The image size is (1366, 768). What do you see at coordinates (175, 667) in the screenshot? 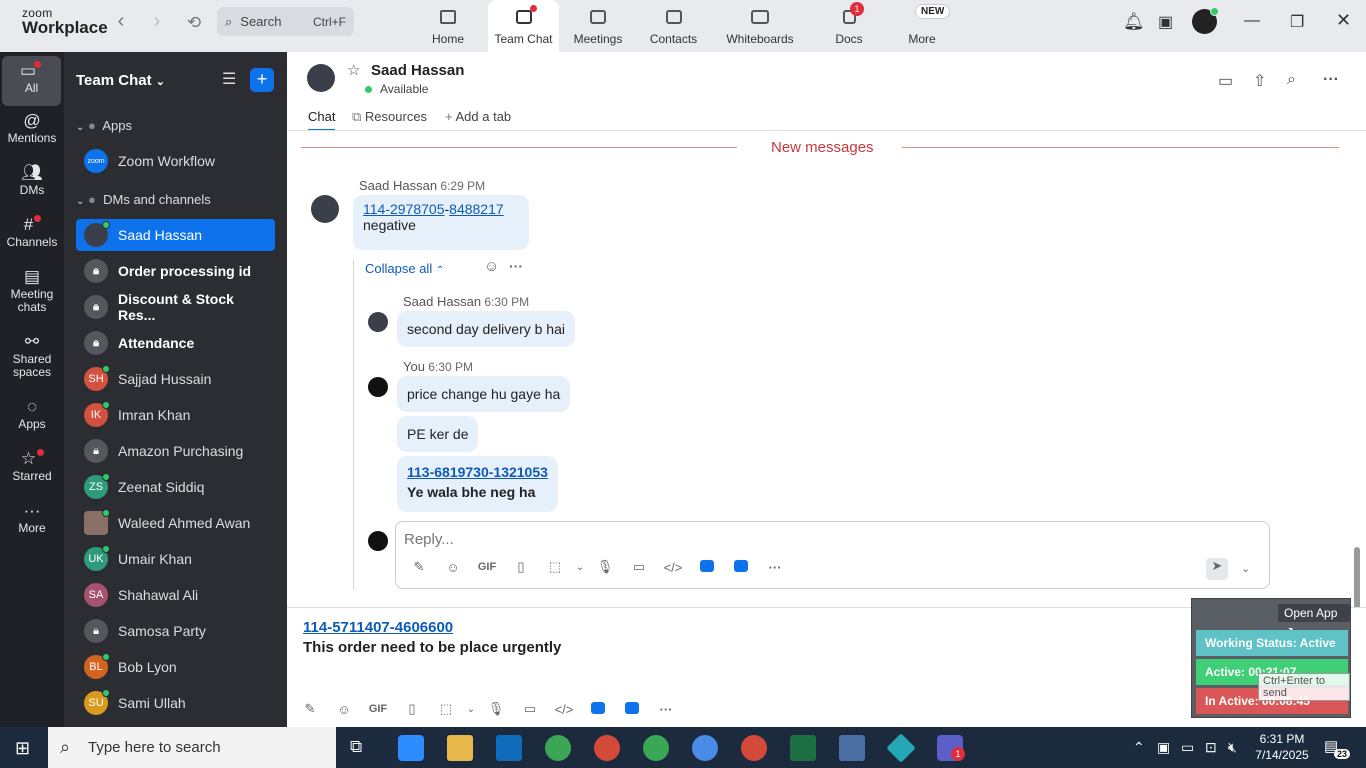
I see `sidebar-item-bob-lyon: BL Bob Lyon` at bounding box center [175, 667].